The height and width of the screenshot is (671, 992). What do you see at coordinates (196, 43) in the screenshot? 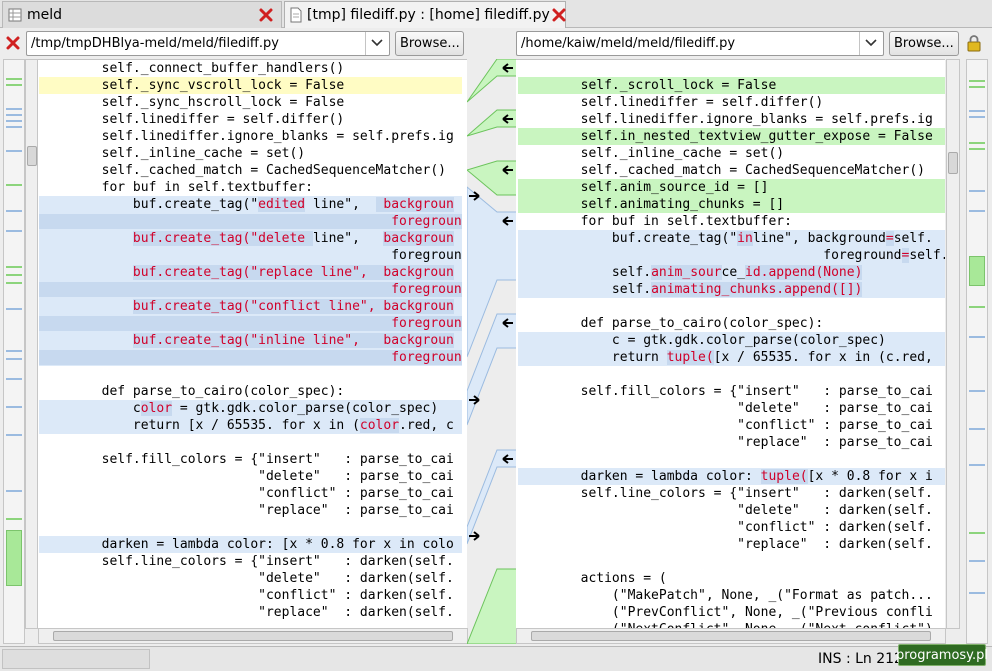
I see `left-file-path-input` at bounding box center [196, 43].